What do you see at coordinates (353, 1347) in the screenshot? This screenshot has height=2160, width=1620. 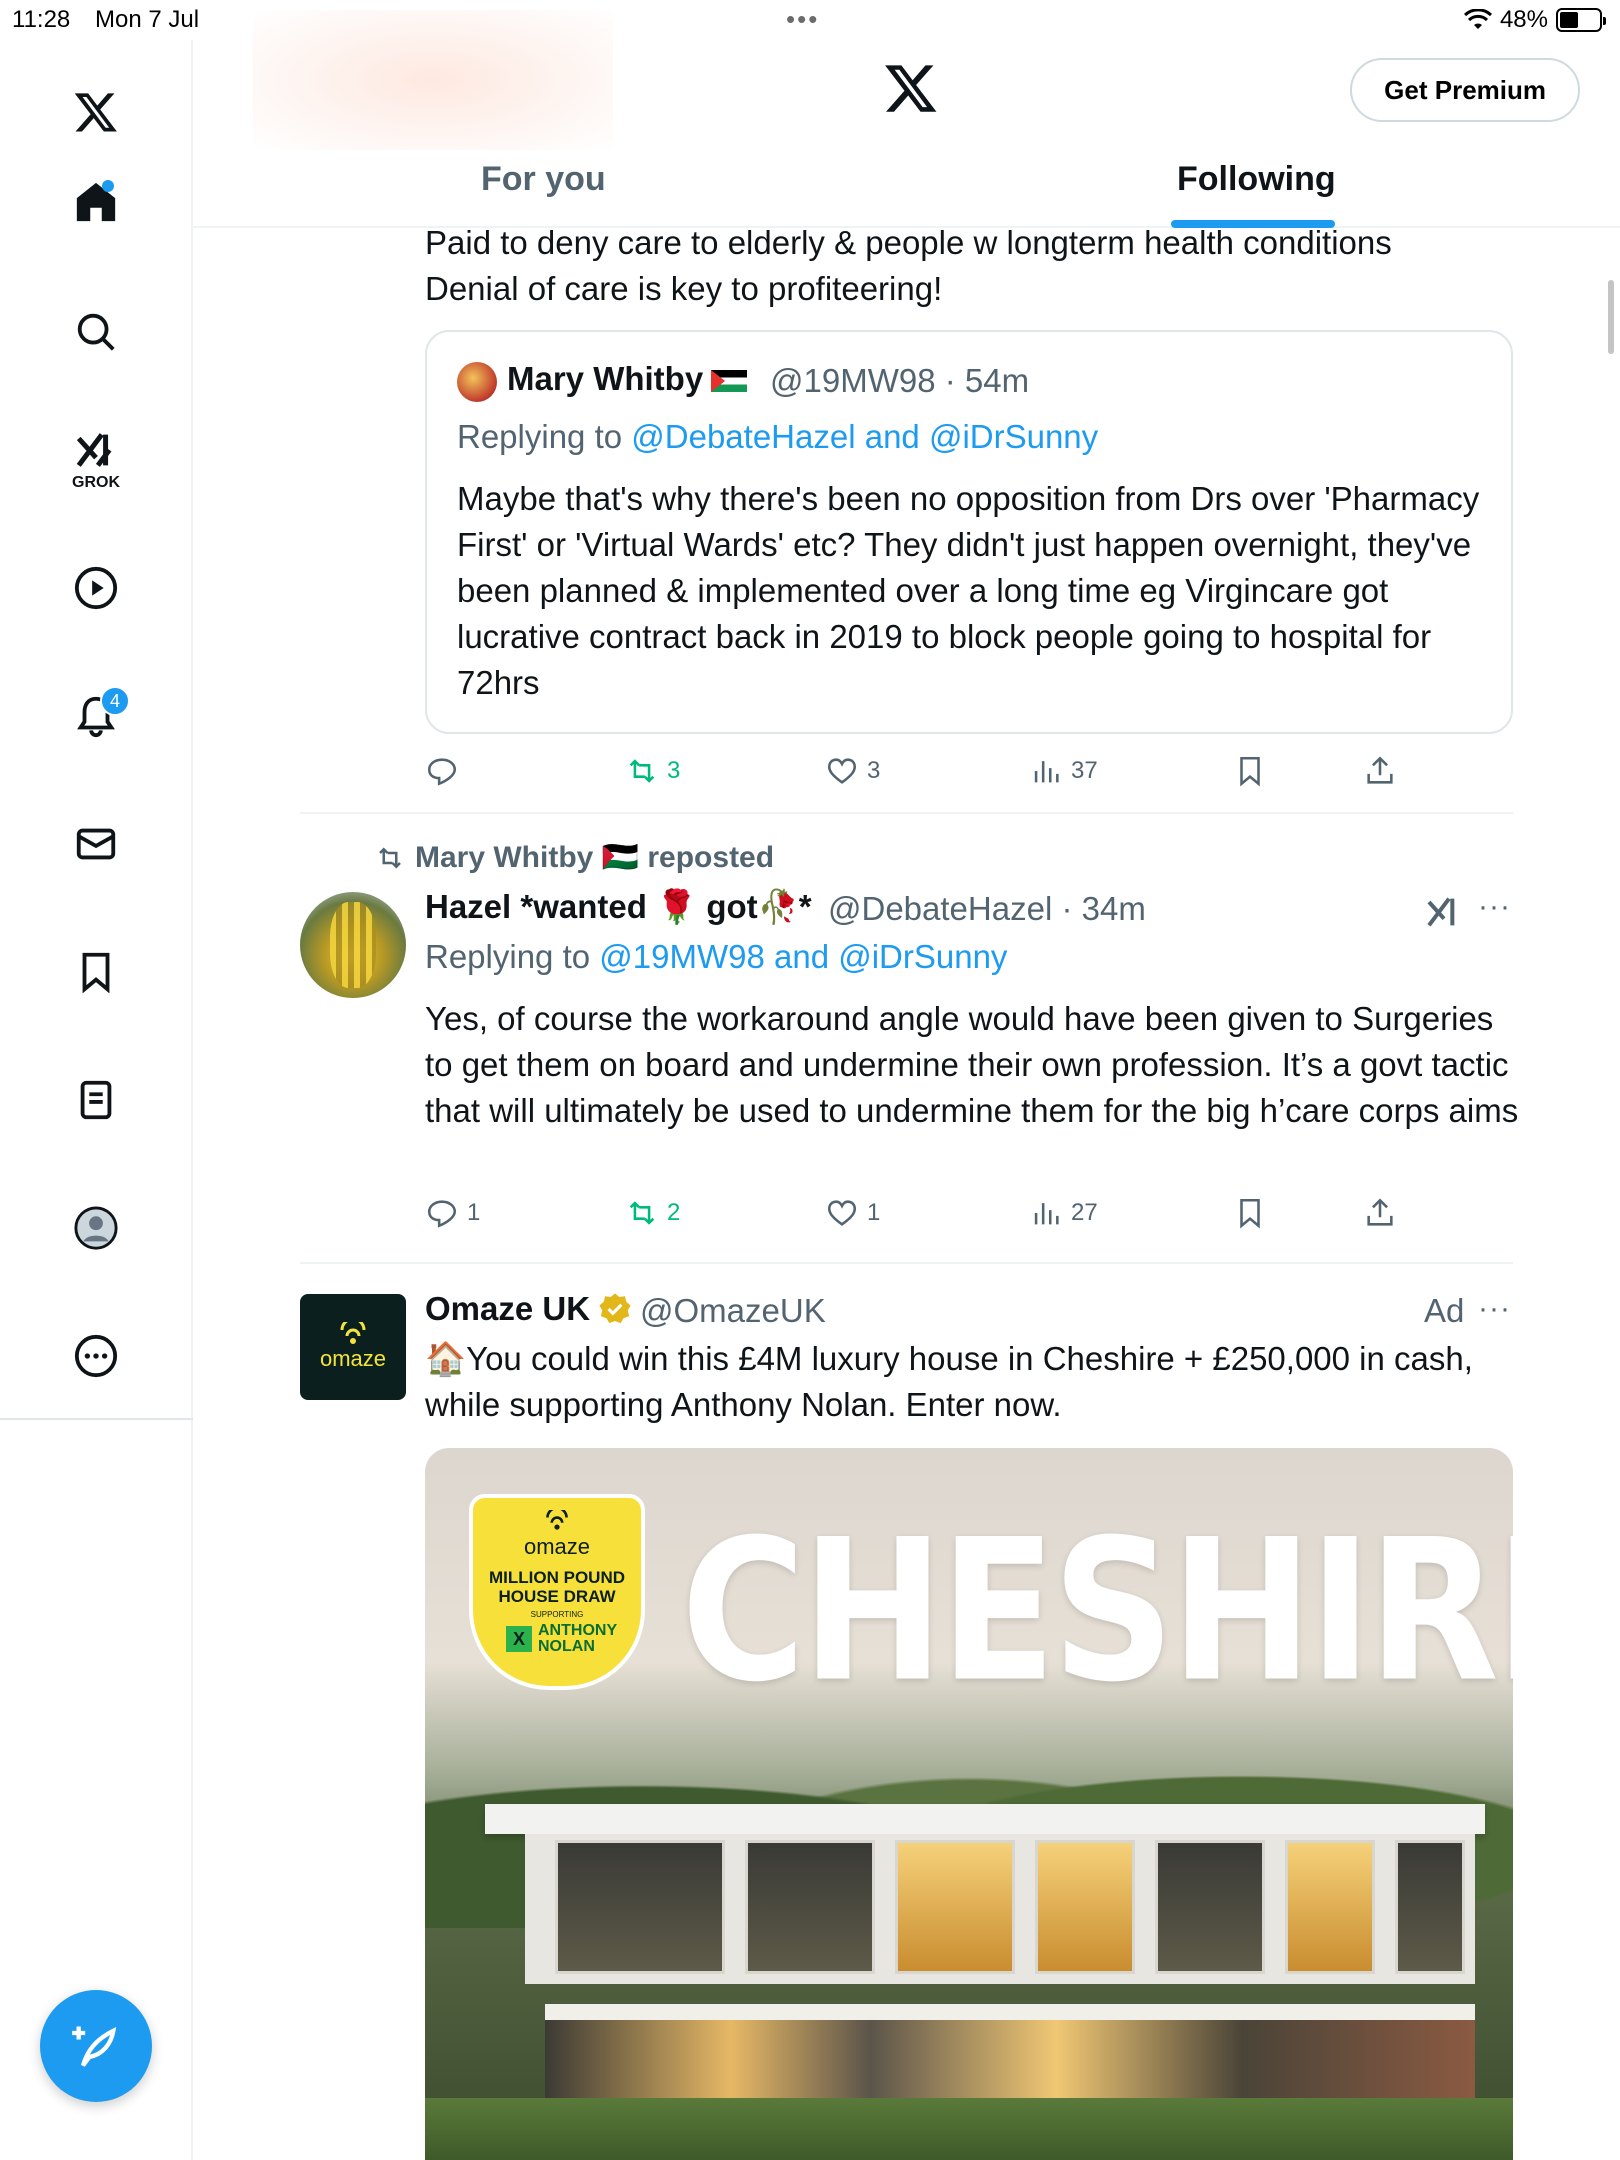 I see `avatar: omaze` at bounding box center [353, 1347].